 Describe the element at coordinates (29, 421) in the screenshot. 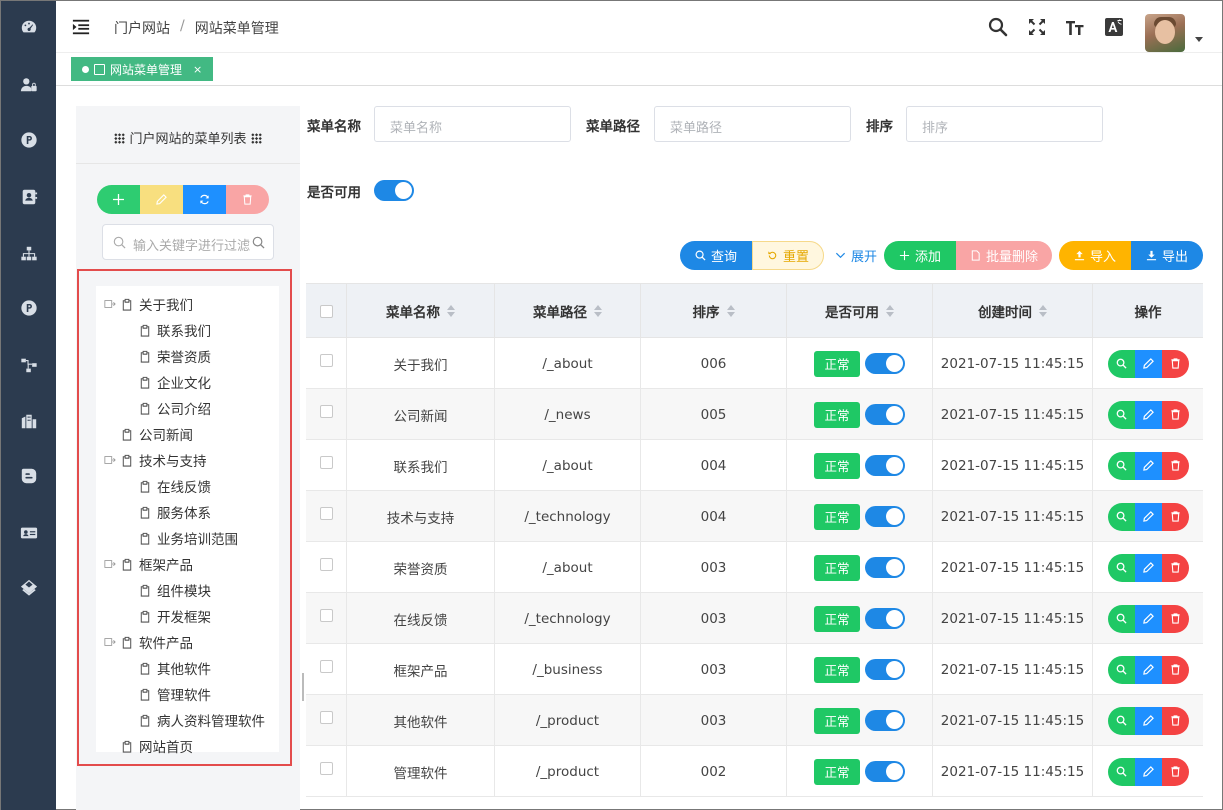

I see `buildings-icon` at that location.